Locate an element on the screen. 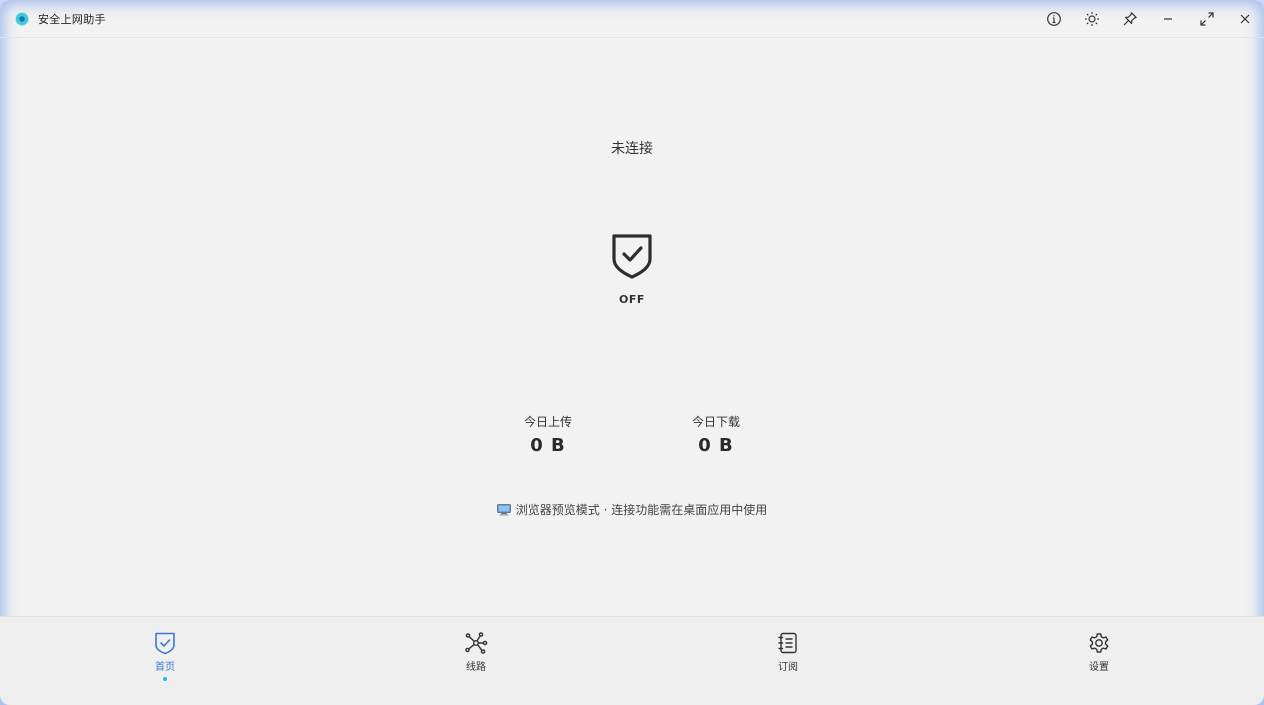  toggle-state-label: OFF is located at coordinates (632, 299).